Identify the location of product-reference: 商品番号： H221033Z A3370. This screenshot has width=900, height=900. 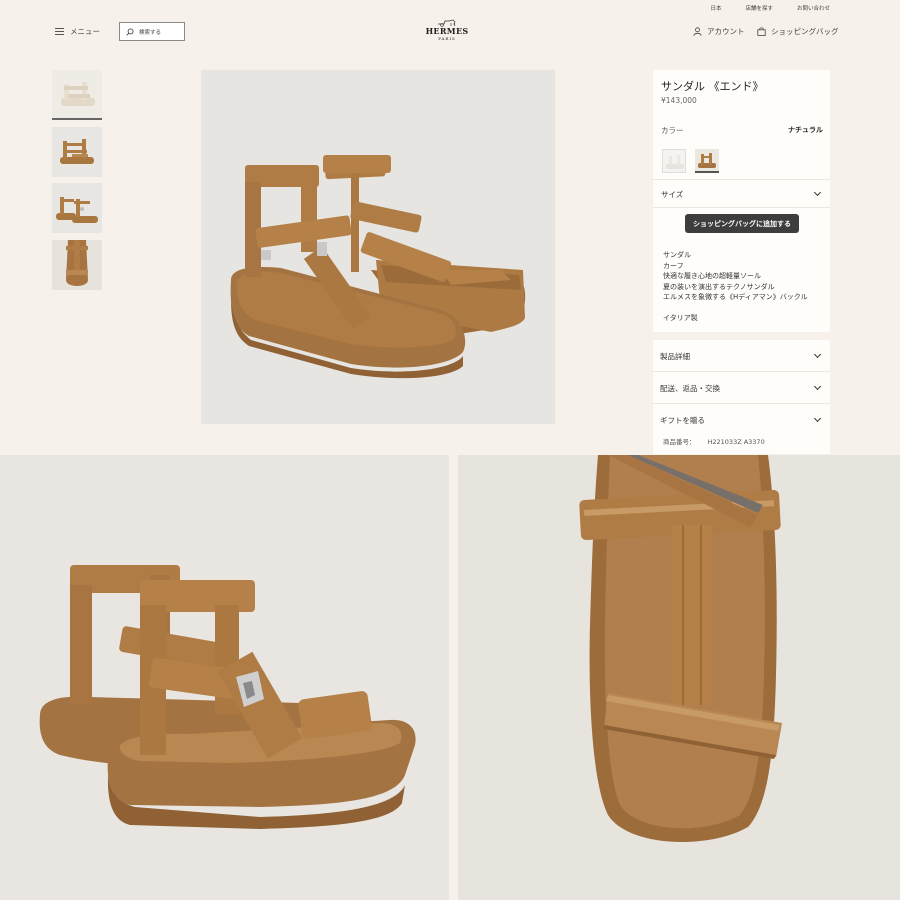
(714, 441).